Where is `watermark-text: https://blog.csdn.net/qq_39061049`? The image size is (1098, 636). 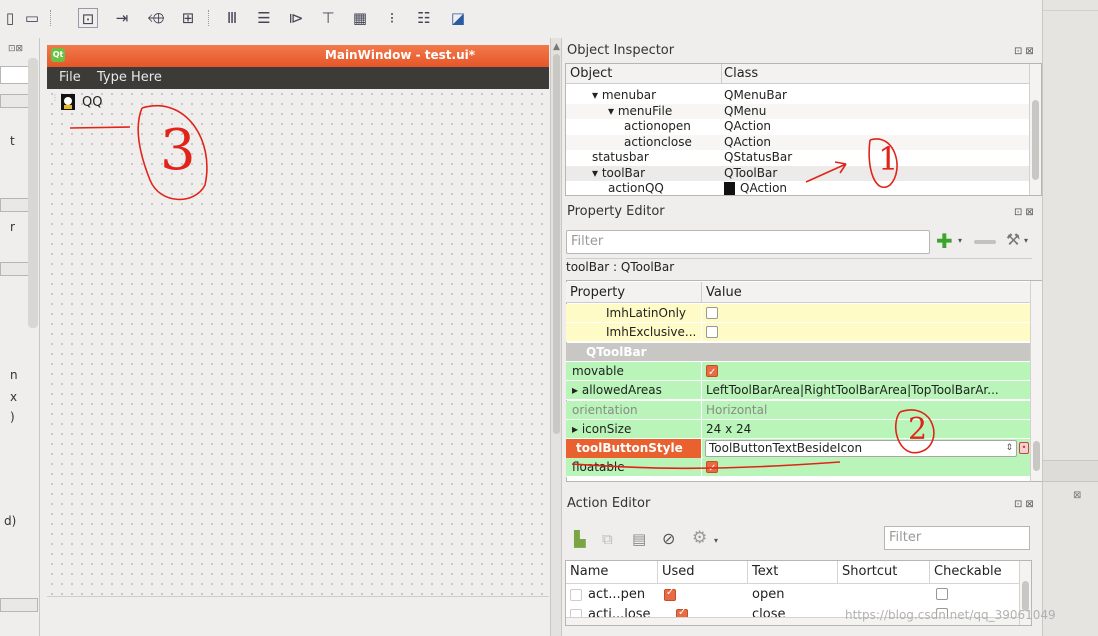 watermark-text: https://blog.csdn.net/qq_39061049 is located at coordinates (950, 615).